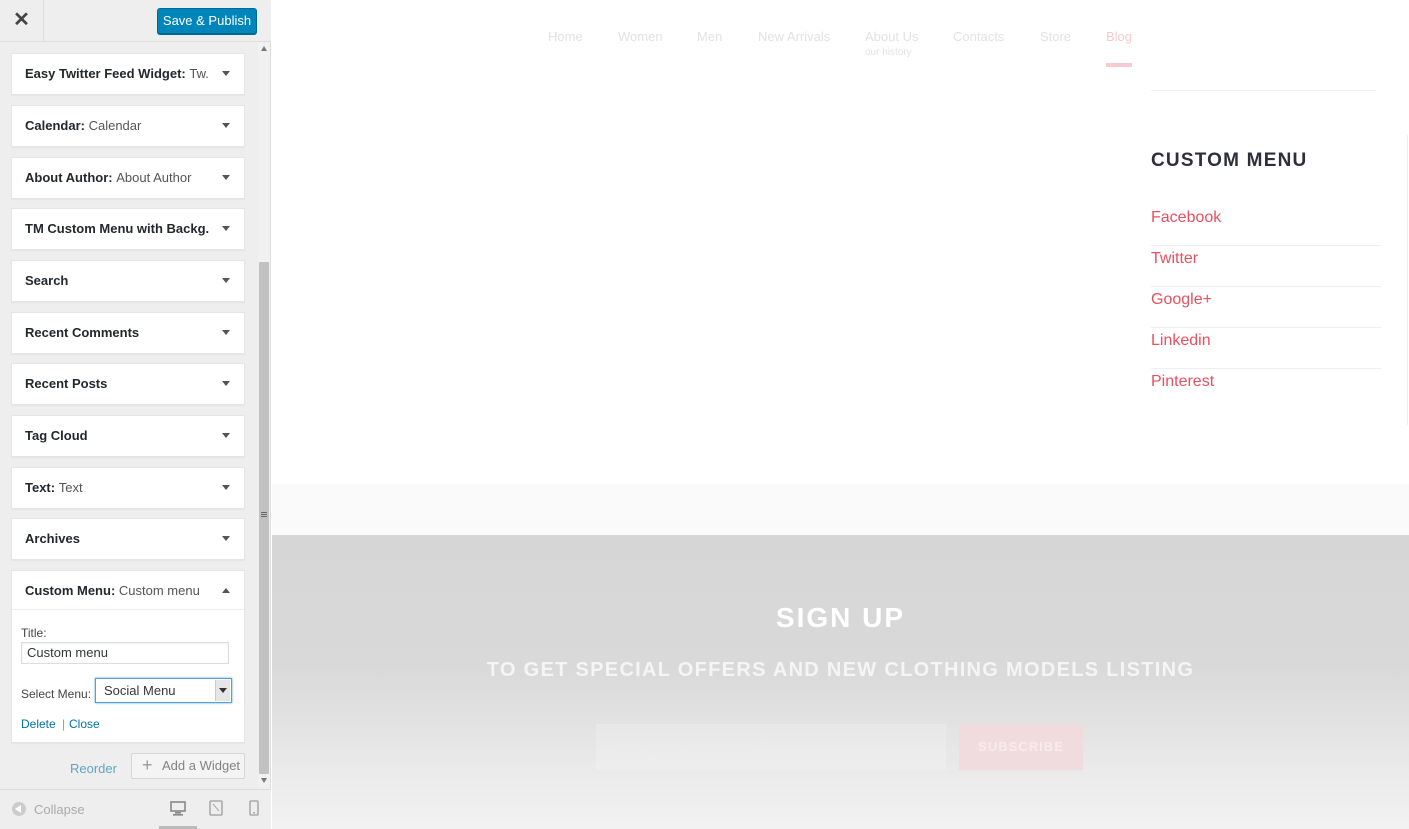 The height and width of the screenshot is (829, 1409). What do you see at coordinates (178, 808) in the screenshot?
I see `desktop-icon` at bounding box center [178, 808].